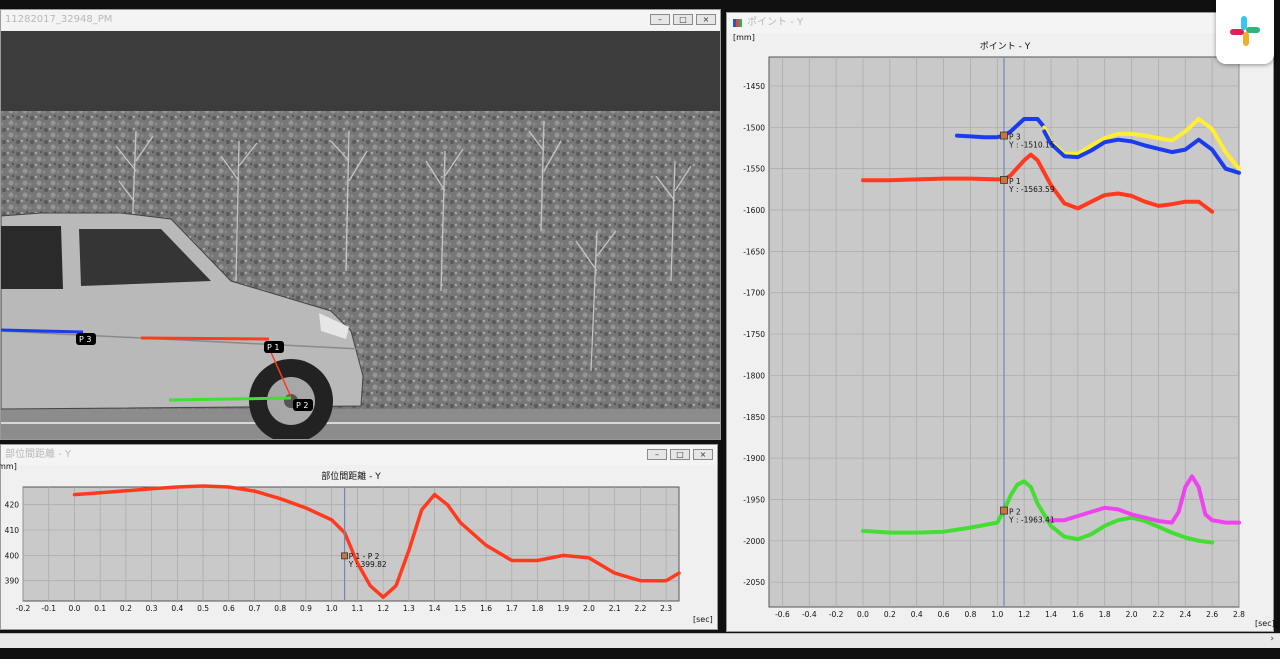 This screenshot has width=1280, height=659. I want to click on x-tick-label: 1.1, so click(357, 608).